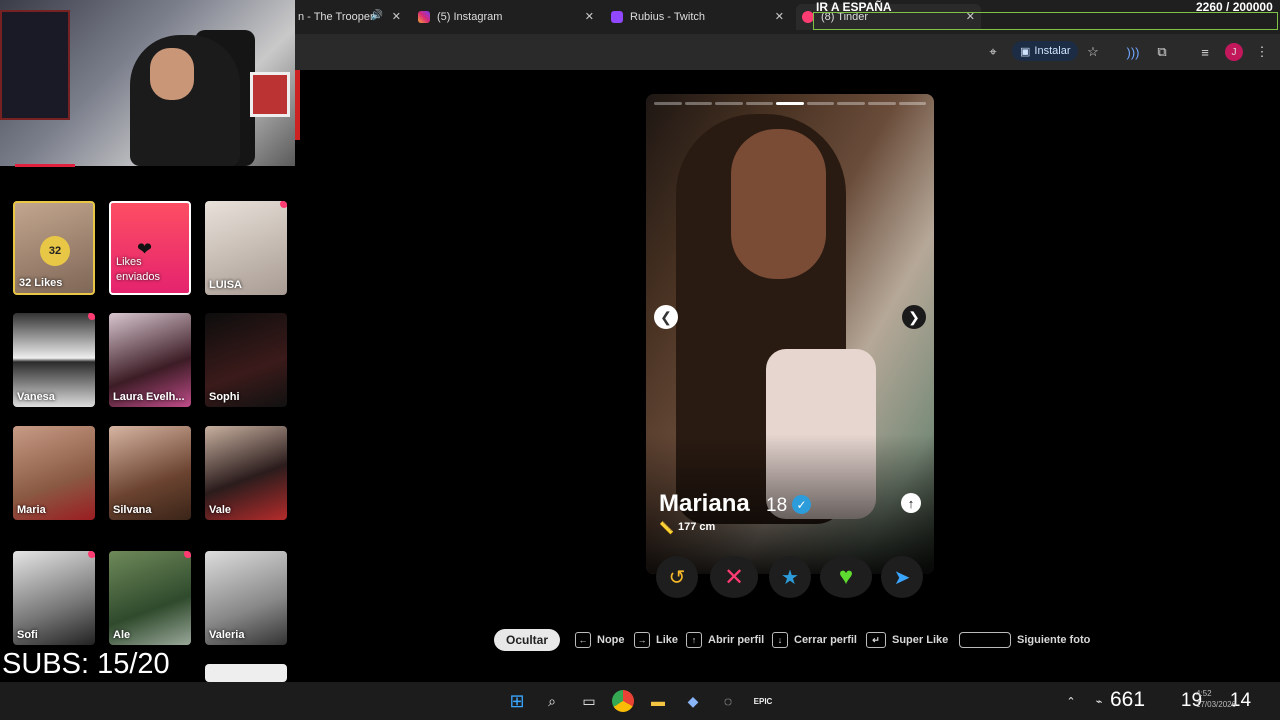 The image size is (1280, 720). What do you see at coordinates (1025, 51) in the screenshot?
I see `install-icon: ▣` at bounding box center [1025, 51].